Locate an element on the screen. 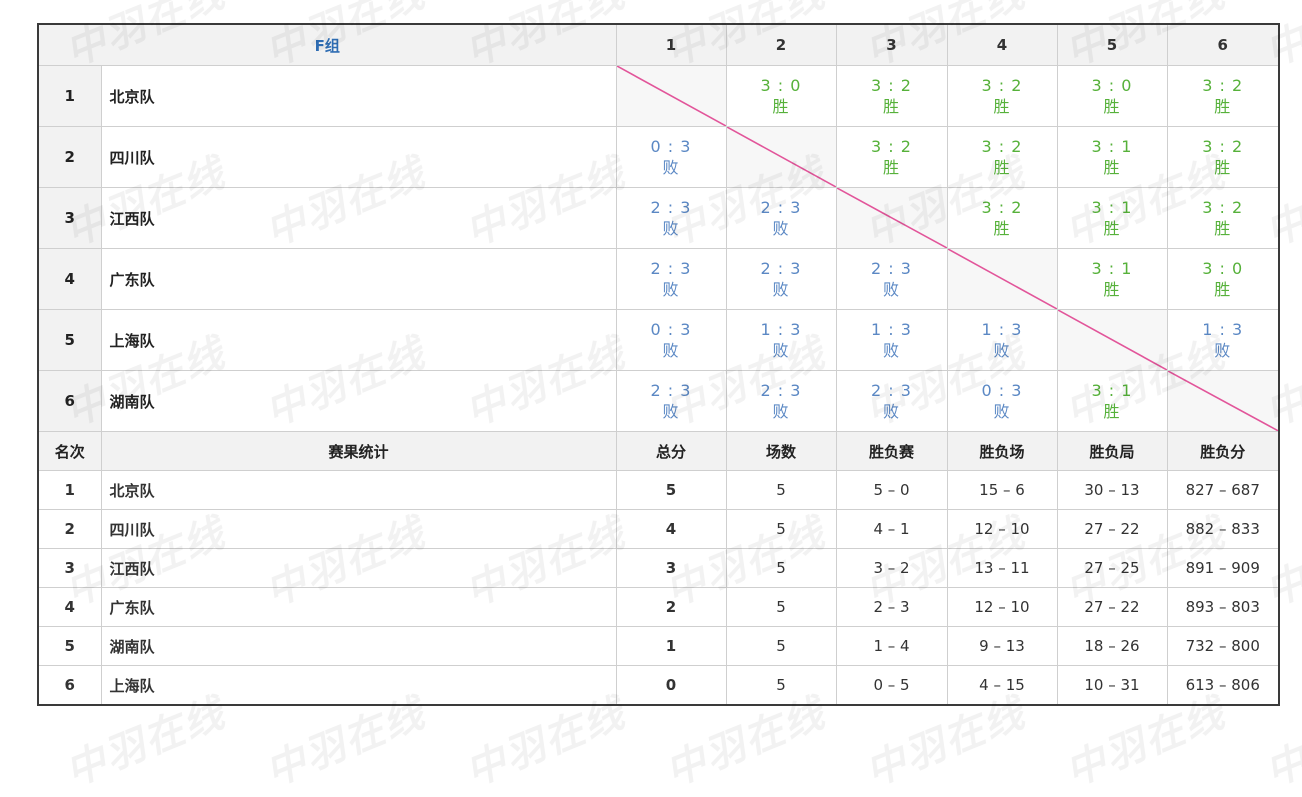 Image resolution: width=1302 pixels, height=797 pixels. team-name: 上海队 is located at coordinates (358, 340).